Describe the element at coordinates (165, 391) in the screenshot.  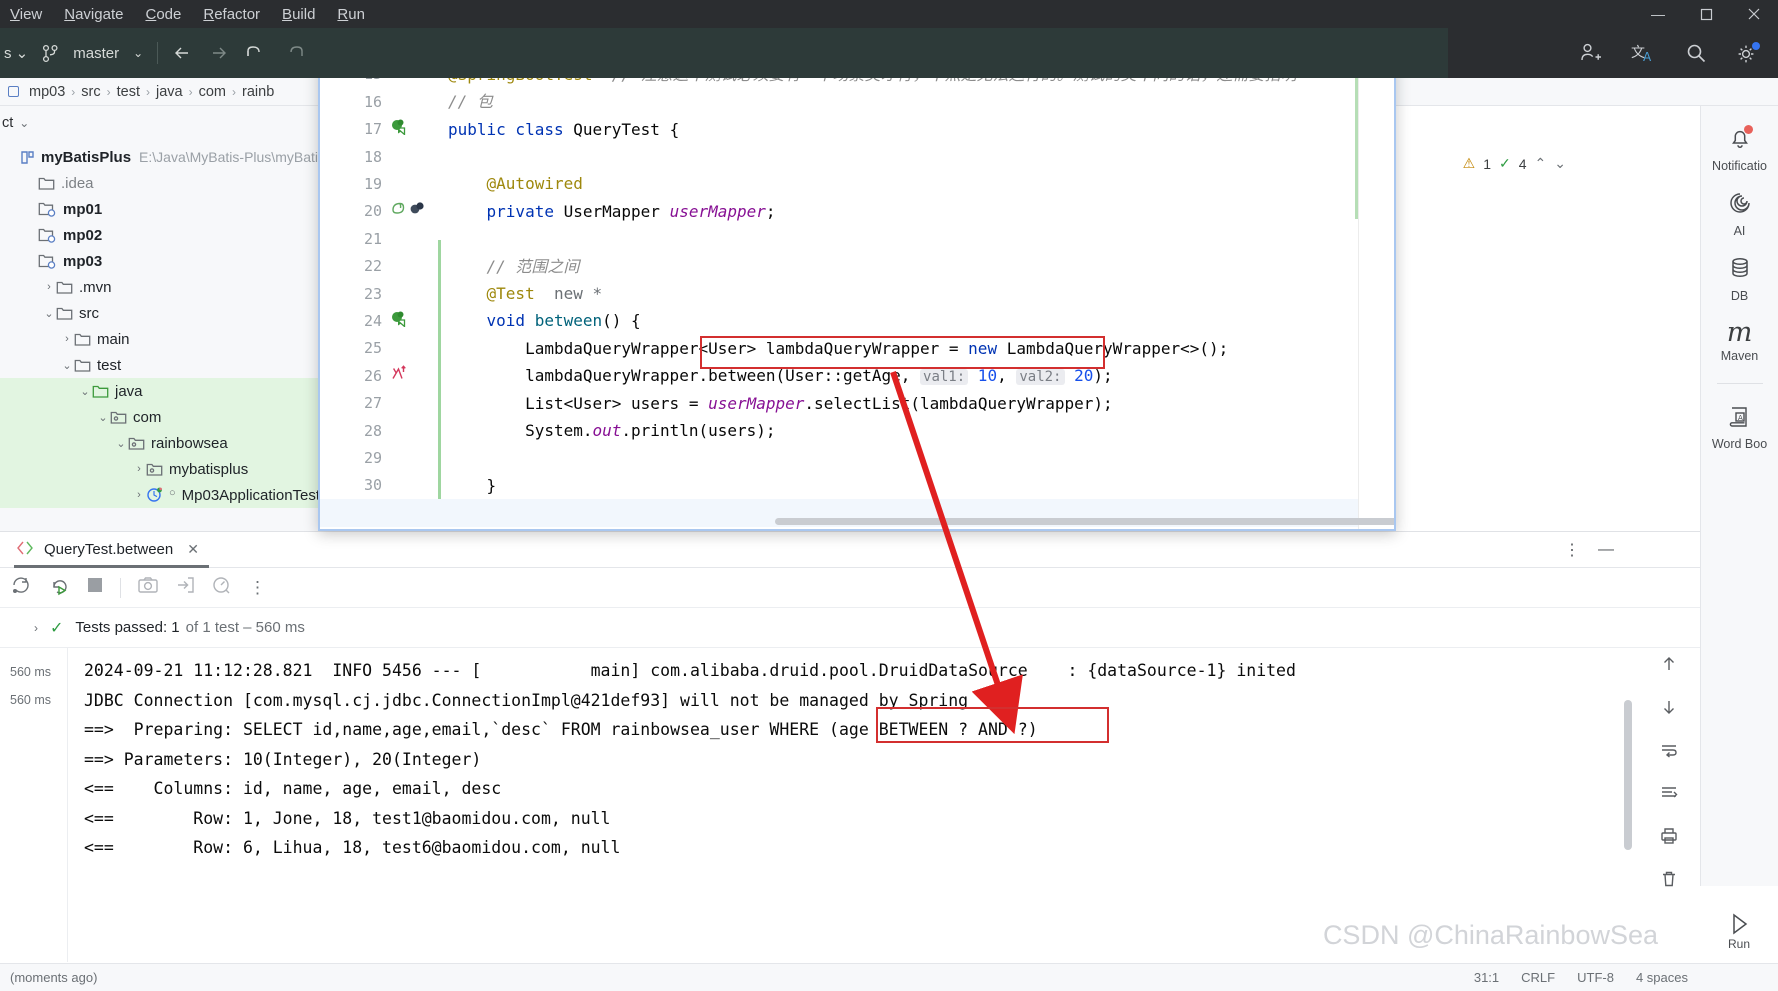
I see `tree-node-java: ⌄ java` at that location.